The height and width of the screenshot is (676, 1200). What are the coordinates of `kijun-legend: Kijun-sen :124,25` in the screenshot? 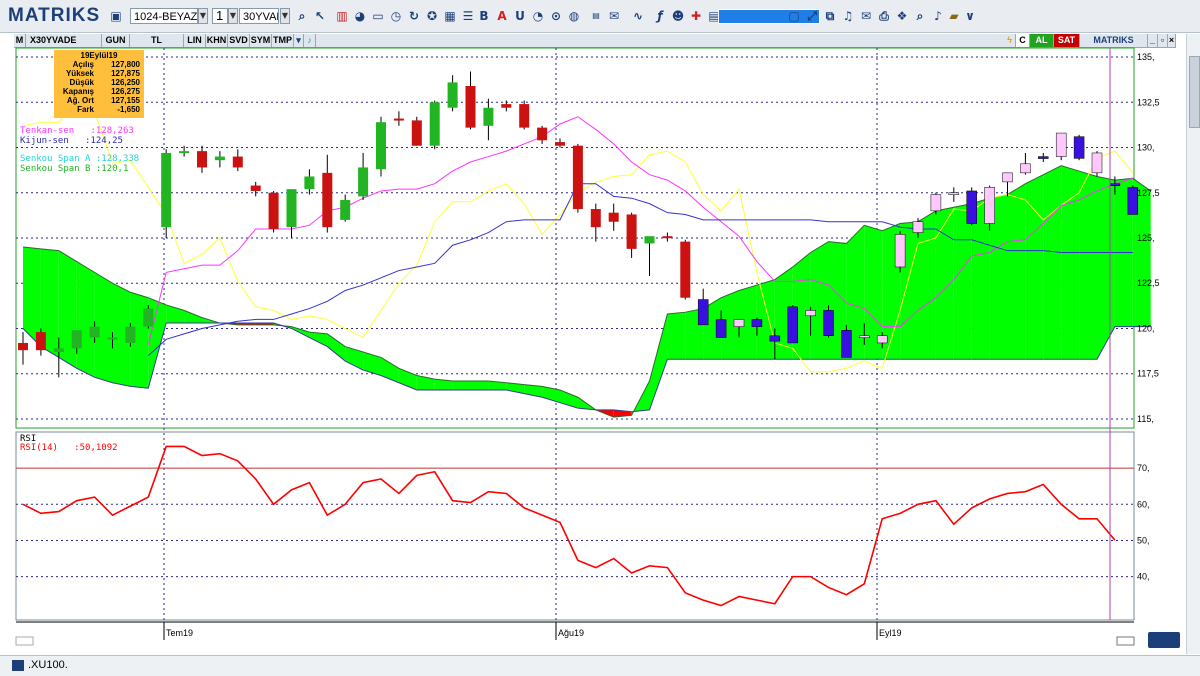 It's located at (71, 141).